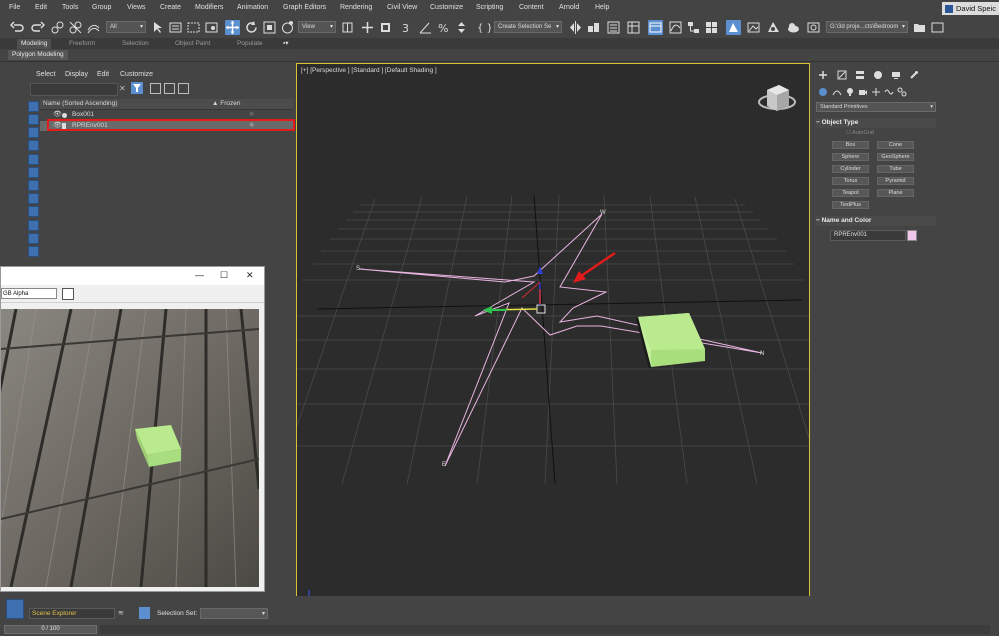 The height and width of the screenshot is (636, 999). Describe the element at coordinates (93, 27) in the screenshot. I see `bind-space-warp-icon` at that location.